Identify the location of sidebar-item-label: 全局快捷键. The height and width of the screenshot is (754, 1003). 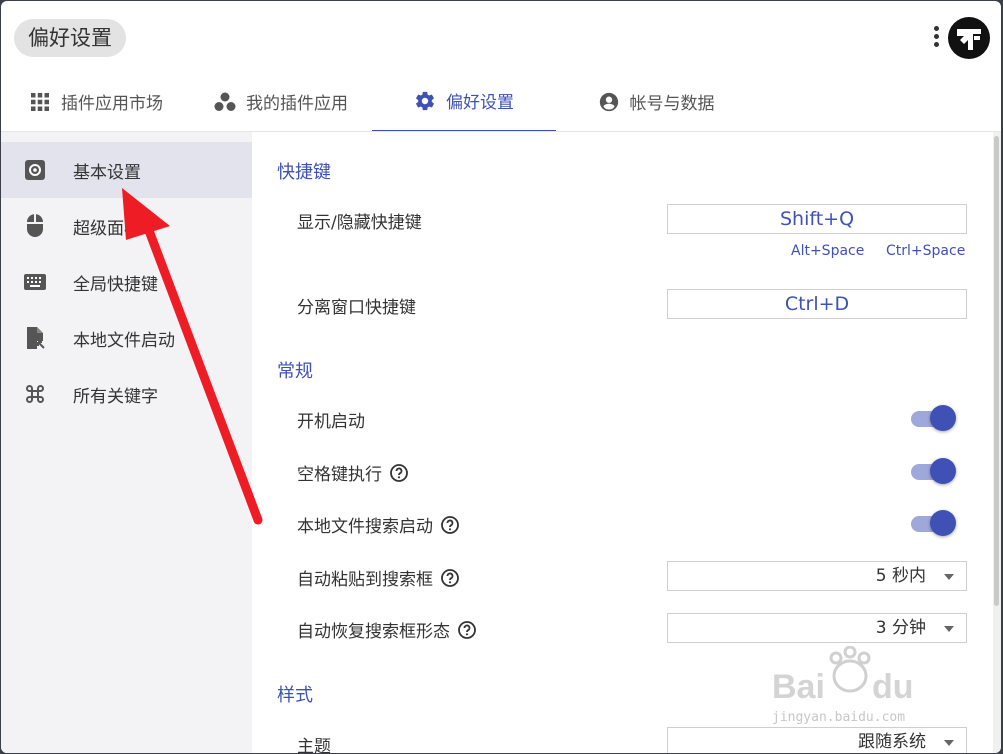
(115, 284).